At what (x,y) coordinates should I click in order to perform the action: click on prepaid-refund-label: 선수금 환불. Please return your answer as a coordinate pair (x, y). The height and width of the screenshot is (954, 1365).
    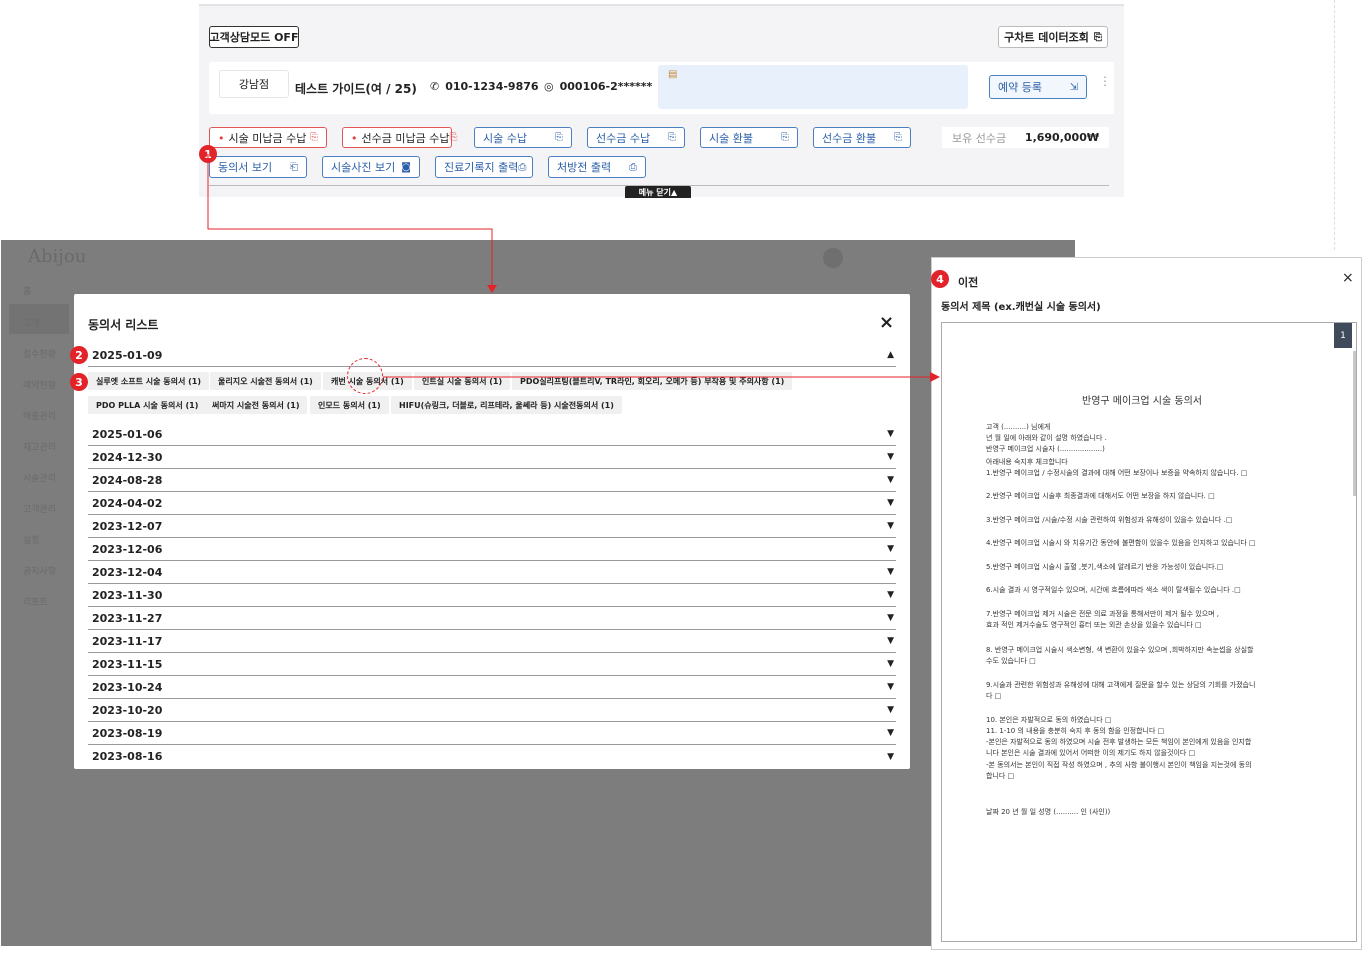
    Looking at the image, I should click on (849, 138).